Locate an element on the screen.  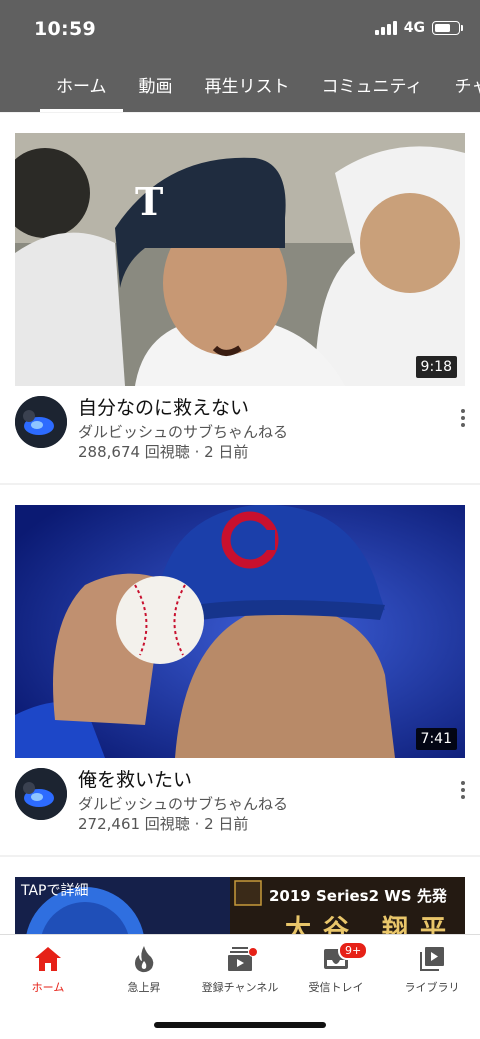
nav-trending: 急上昇 is located at coordinates (144, 970).